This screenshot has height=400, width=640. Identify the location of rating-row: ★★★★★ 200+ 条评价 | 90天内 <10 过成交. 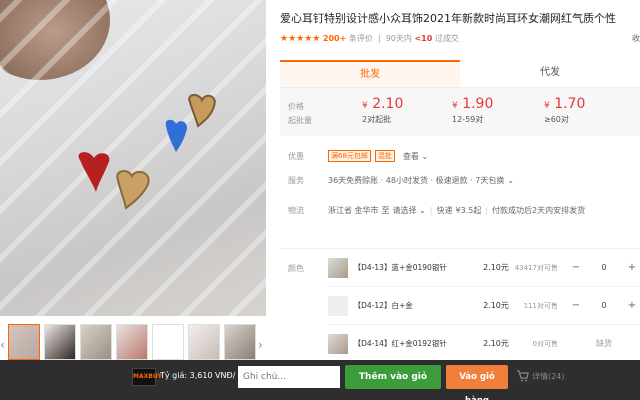
(369, 39).